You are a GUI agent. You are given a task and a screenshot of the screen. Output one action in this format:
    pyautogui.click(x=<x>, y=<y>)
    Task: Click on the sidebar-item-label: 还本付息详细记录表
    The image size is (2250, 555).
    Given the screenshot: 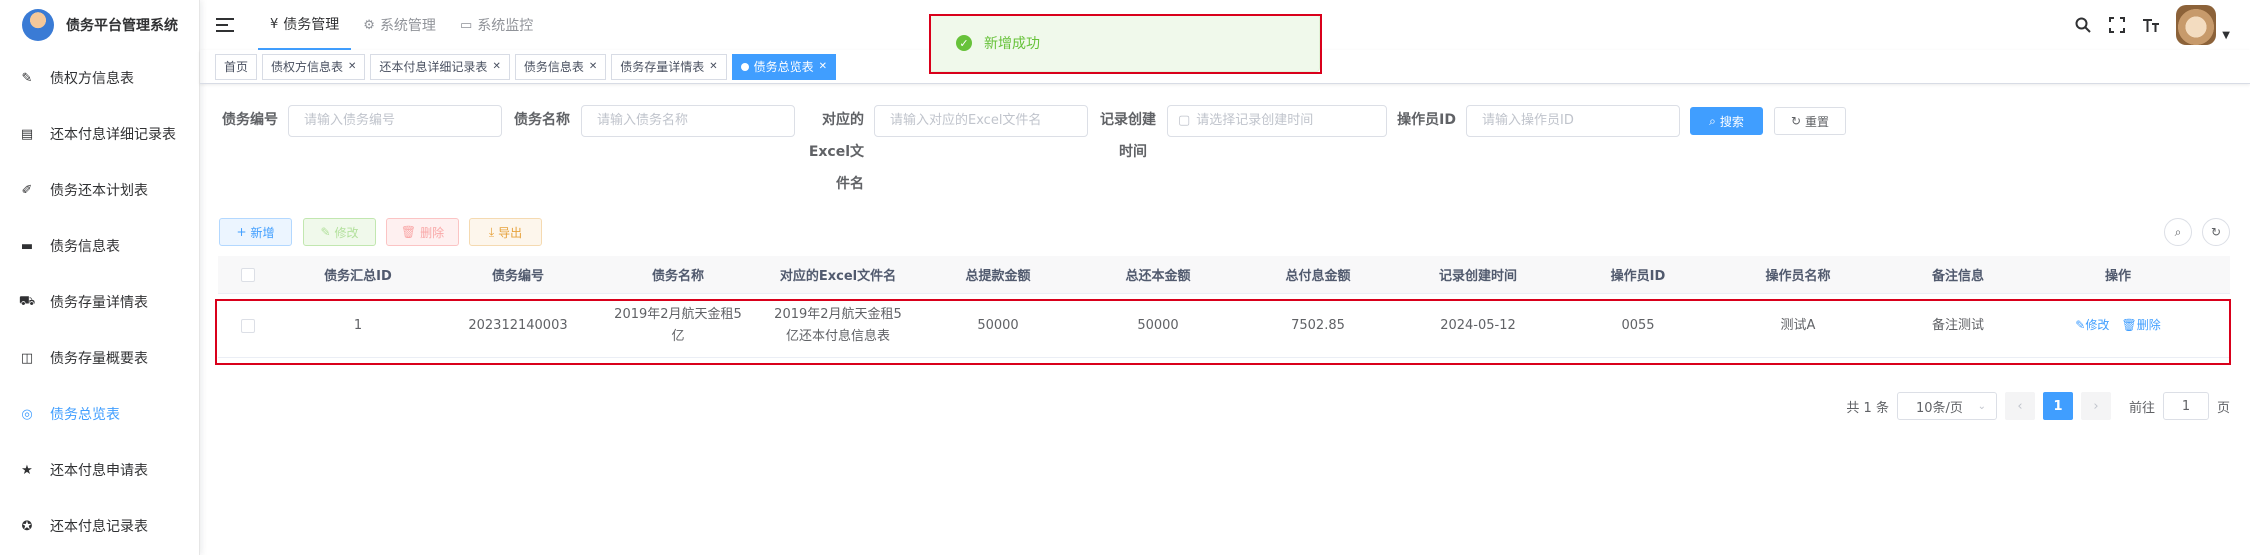 What is the action you would take?
    pyautogui.click(x=113, y=135)
    